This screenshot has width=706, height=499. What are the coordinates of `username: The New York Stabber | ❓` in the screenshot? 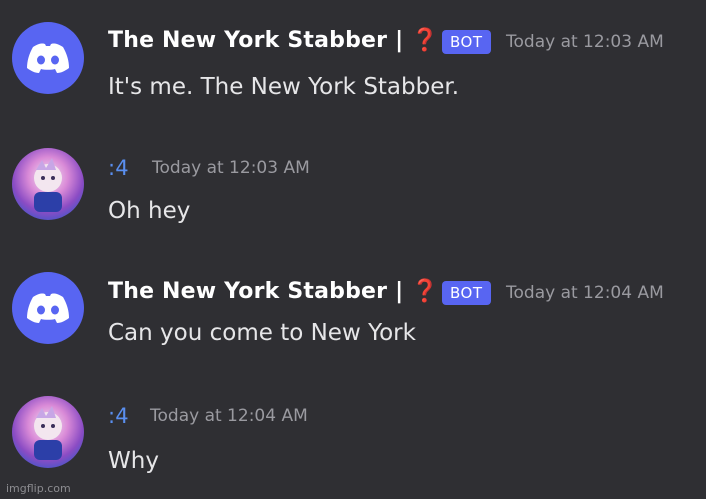 It's located at (273, 291).